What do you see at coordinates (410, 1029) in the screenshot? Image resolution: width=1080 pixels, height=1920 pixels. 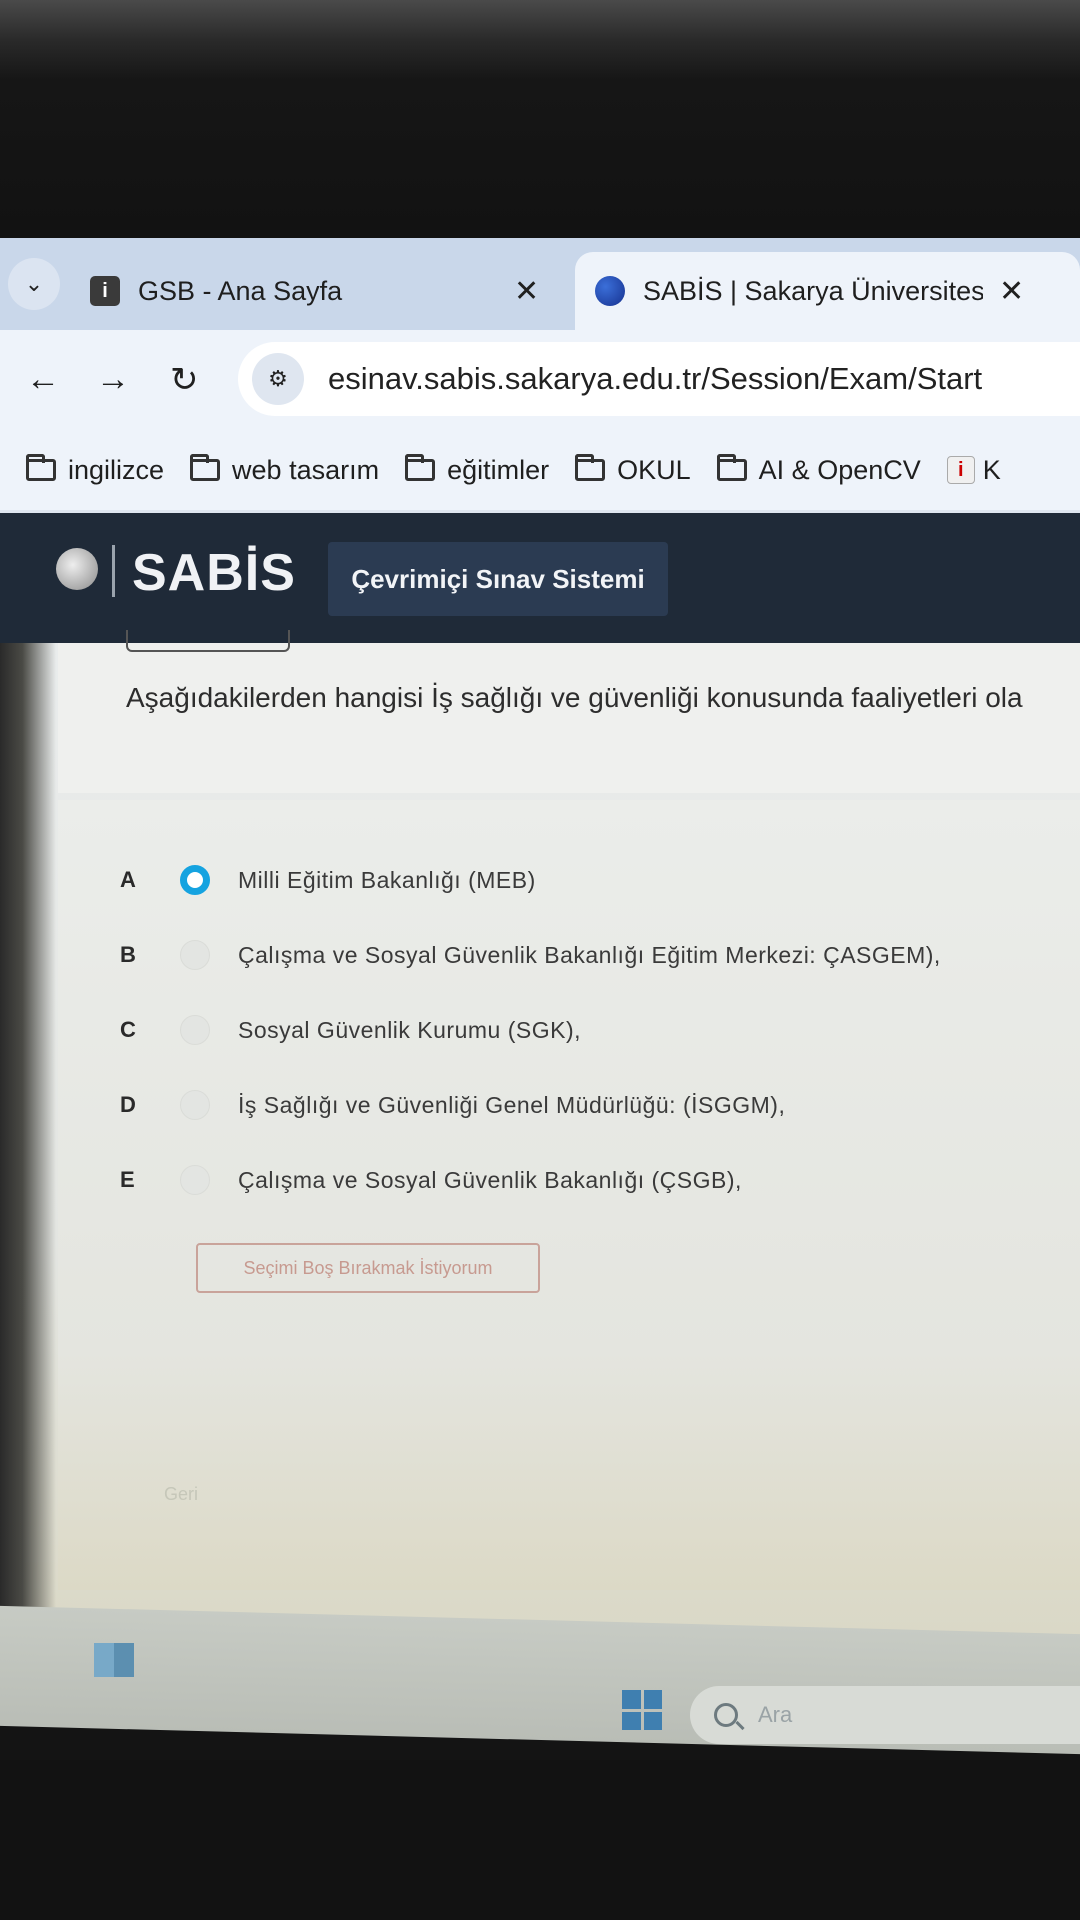 I see `option-text: Sosyal Güvenlik Kurumu (SGK),` at bounding box center [410, 1029].